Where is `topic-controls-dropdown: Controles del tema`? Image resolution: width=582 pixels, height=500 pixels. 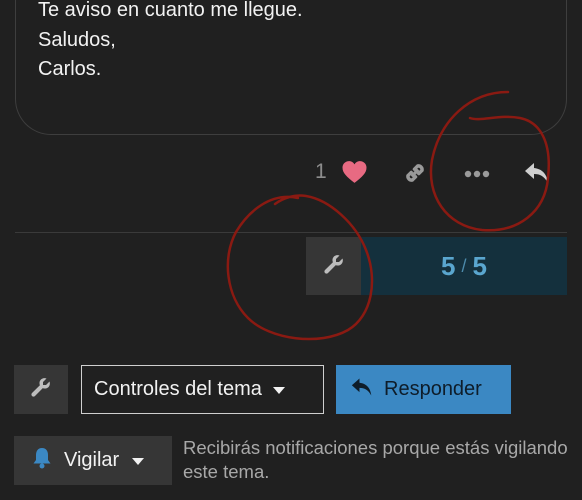 topic-controls-dropdown: Controles del tema is located at coordinates (202, 389).